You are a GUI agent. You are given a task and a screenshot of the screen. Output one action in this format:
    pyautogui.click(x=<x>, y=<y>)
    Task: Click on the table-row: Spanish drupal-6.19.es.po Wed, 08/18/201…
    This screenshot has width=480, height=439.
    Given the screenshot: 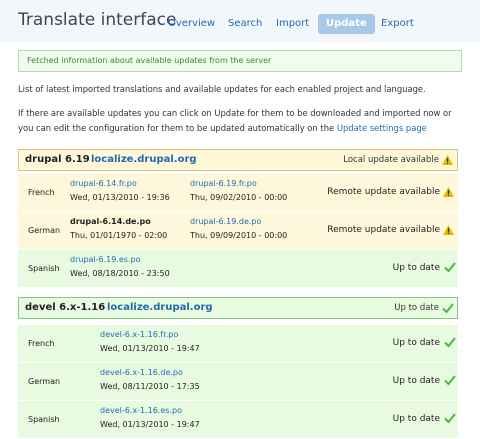 What is the action you would take?
    pyautogui.click(x=238, y=269)
    